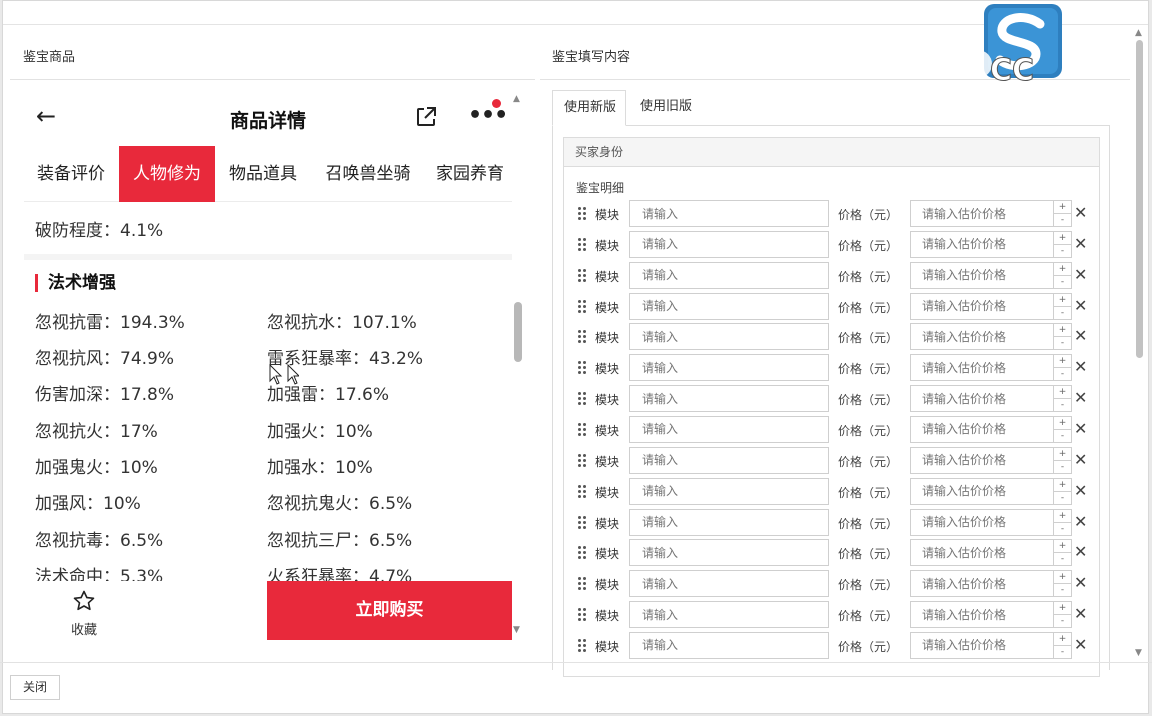  What do you see at coordinates (589, 108) in the screenshot?
I see `tab-new-version: 使用新版` at bounding box center [589, 108].